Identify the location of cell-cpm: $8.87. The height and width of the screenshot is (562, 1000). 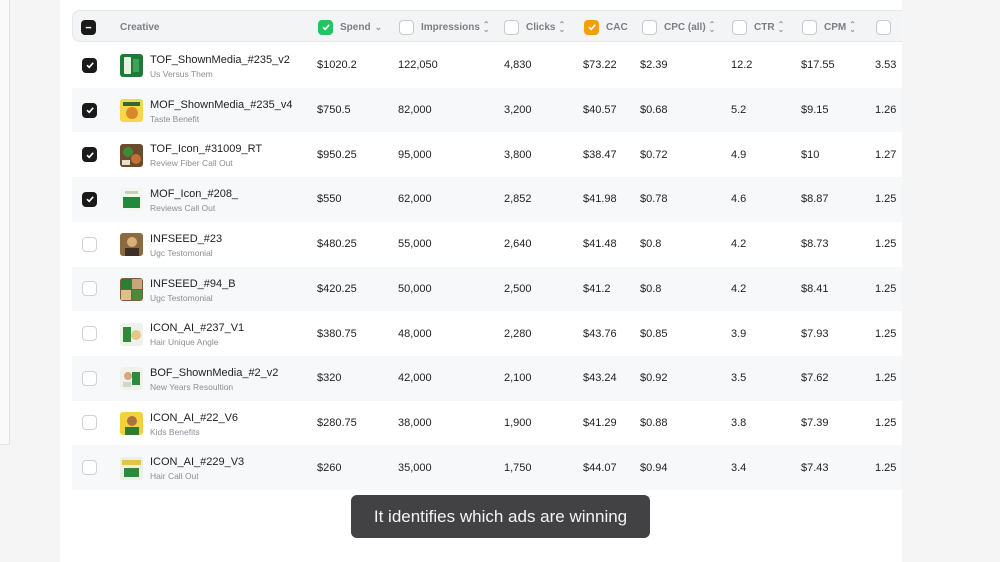
(815, 199).